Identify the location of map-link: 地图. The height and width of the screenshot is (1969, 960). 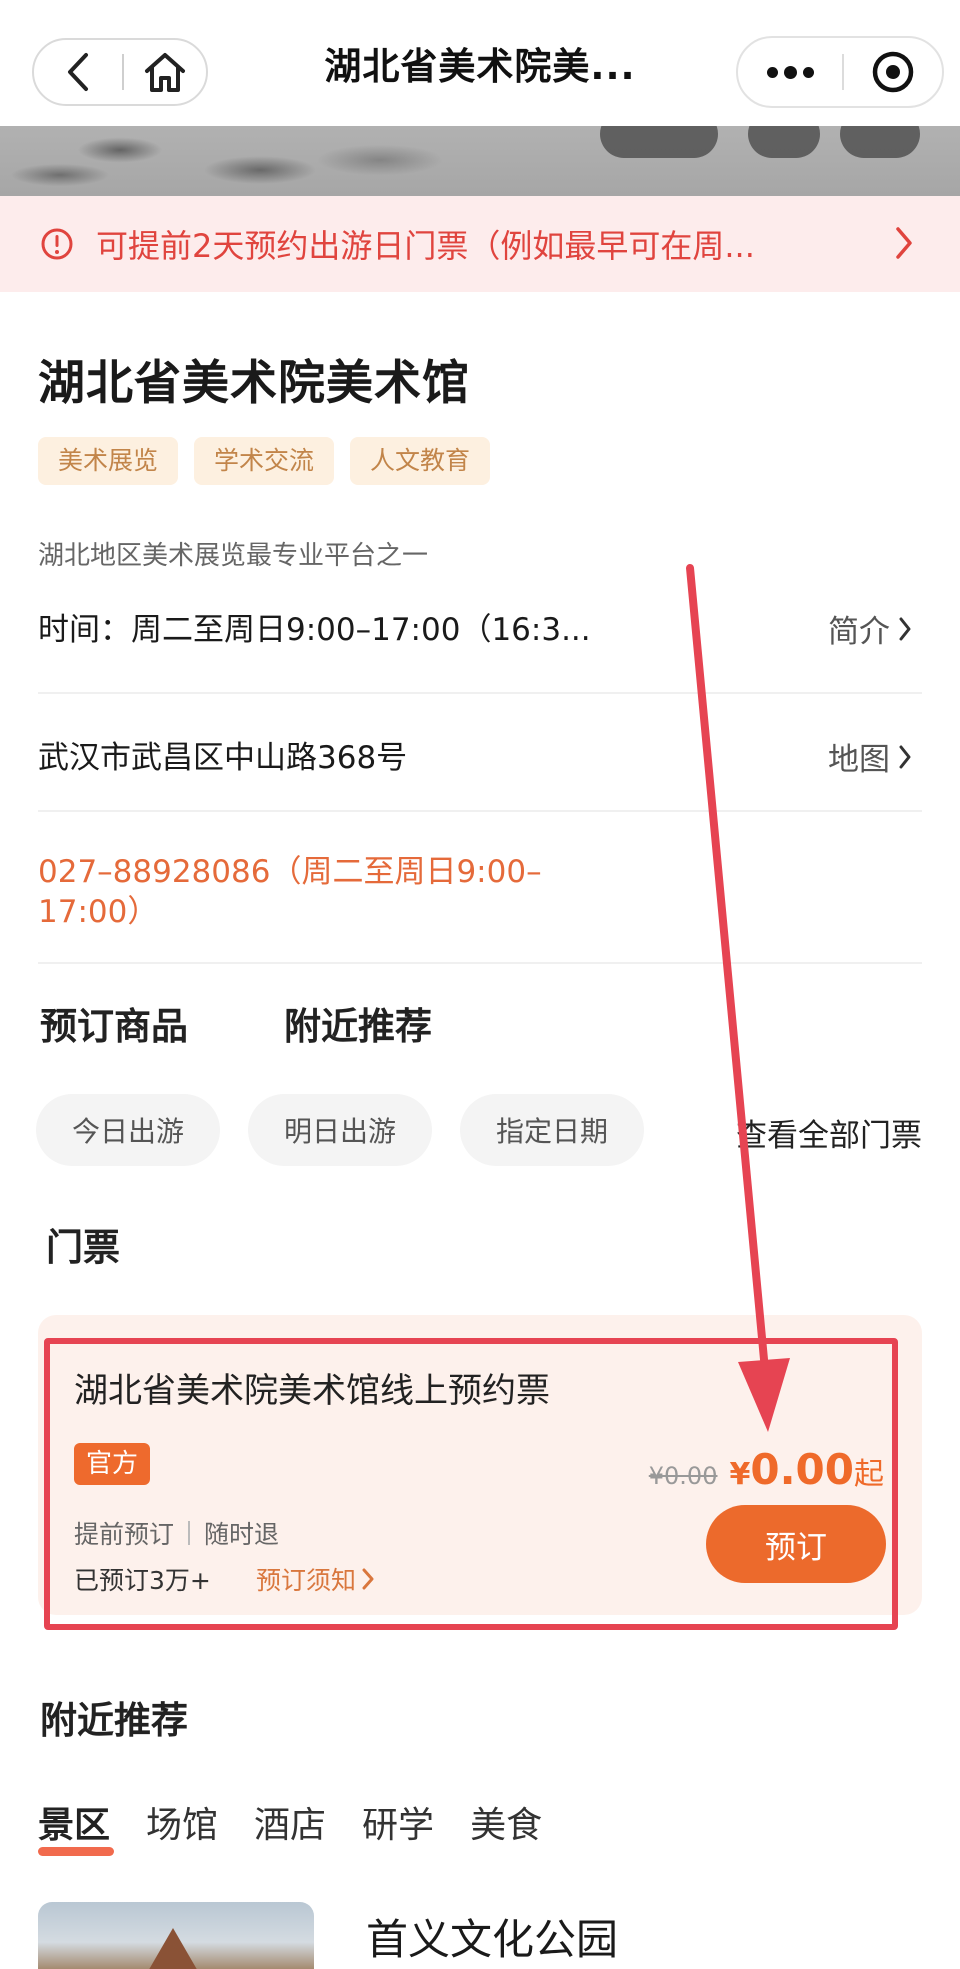
(870, 756).